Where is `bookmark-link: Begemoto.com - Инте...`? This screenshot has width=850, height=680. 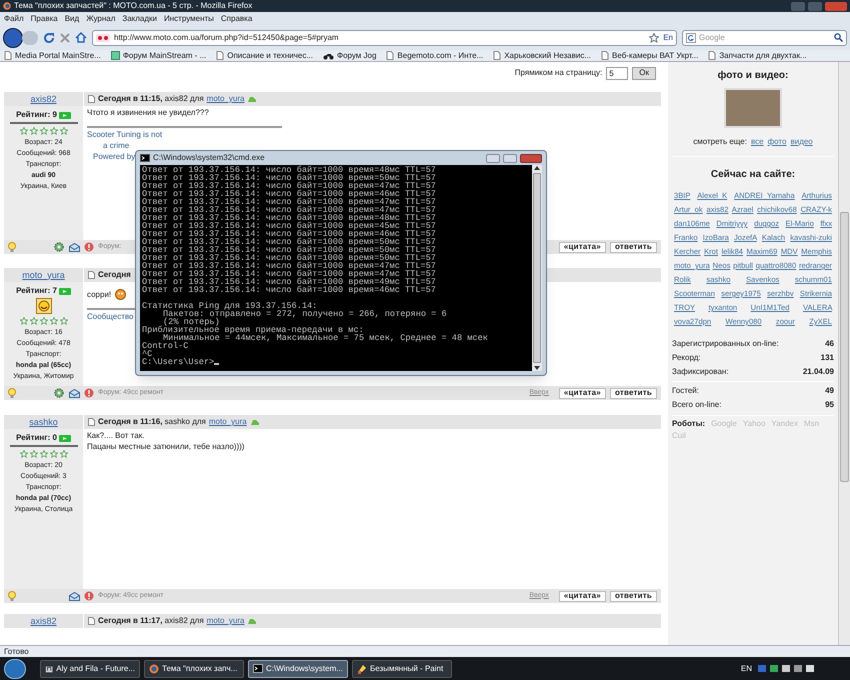
bookmark-link: Begemoto.com - Инте... is located at coordinates (440, 56).